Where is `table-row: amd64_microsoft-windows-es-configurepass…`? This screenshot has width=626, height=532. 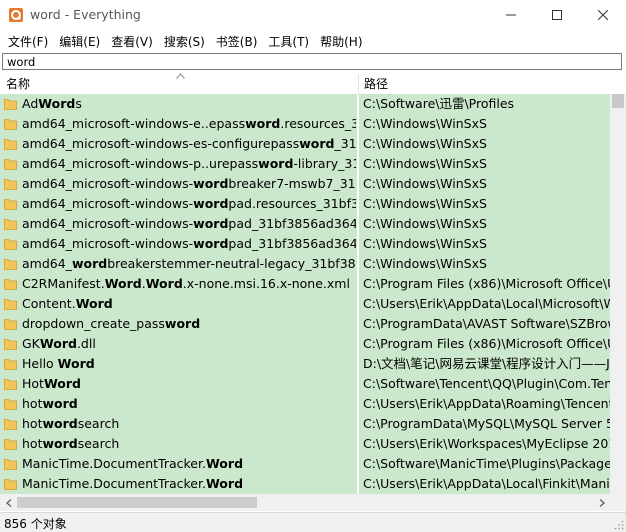
table-row: amd64_microsoft-windows-es-configurepass… is located at coordinates (305, 144).